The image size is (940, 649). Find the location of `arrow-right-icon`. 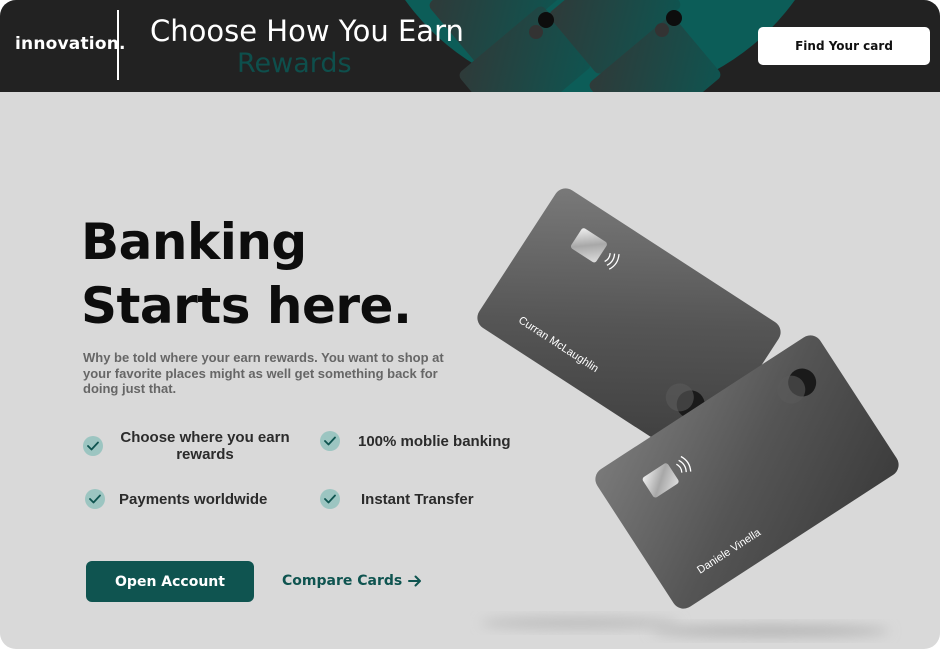

arrow-right-icon is located at coordinates (415, 581).